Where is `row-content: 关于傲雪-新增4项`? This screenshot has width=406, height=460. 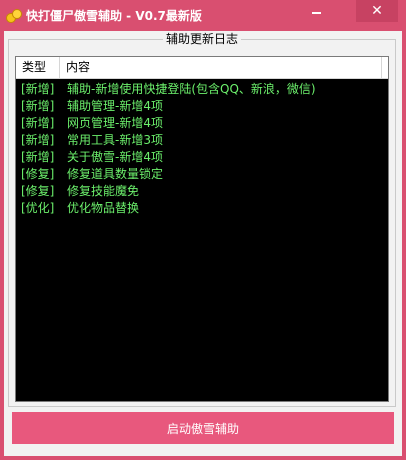 row-content: 关于傲雪-新增4项 is located at coordinates (115, 157).